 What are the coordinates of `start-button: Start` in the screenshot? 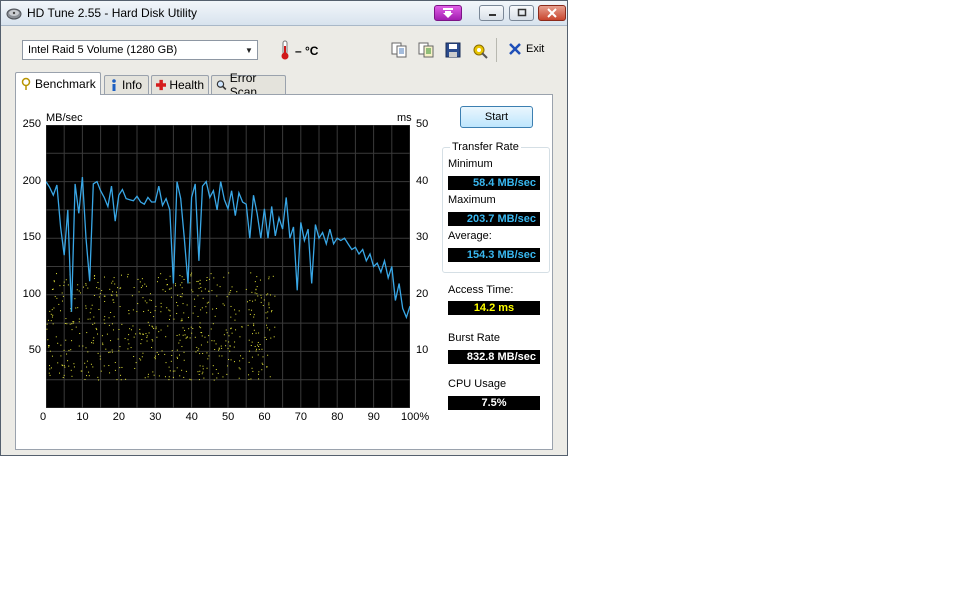 It's located at (496, 117).